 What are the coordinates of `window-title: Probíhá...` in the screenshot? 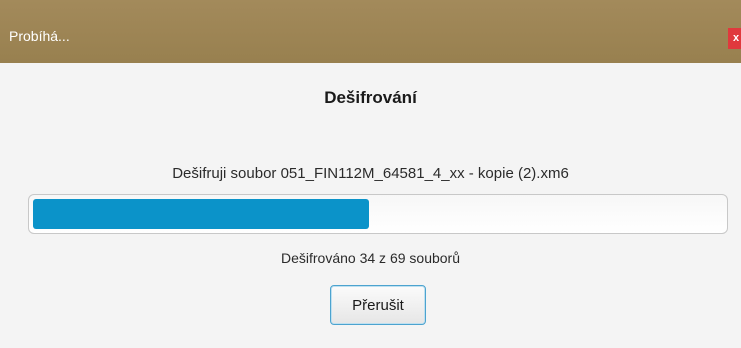 It's located at (39, 36).